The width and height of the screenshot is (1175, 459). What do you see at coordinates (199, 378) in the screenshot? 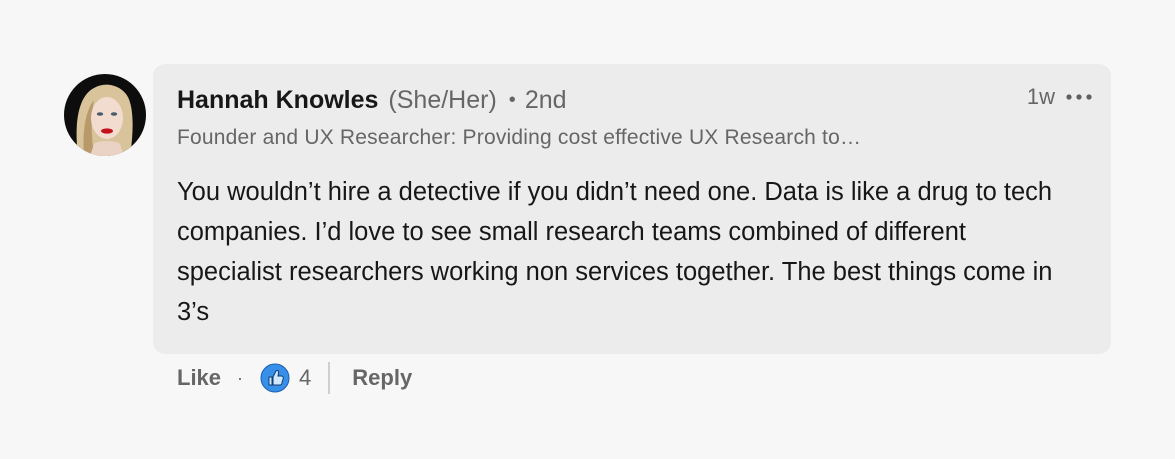
I see `like-button: Like` at bounding box center [199, 378].